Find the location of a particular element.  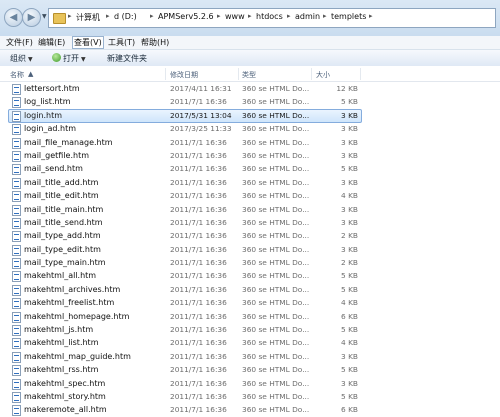

organize-button: 组织 ▼ is located at coordinates (21, 58).